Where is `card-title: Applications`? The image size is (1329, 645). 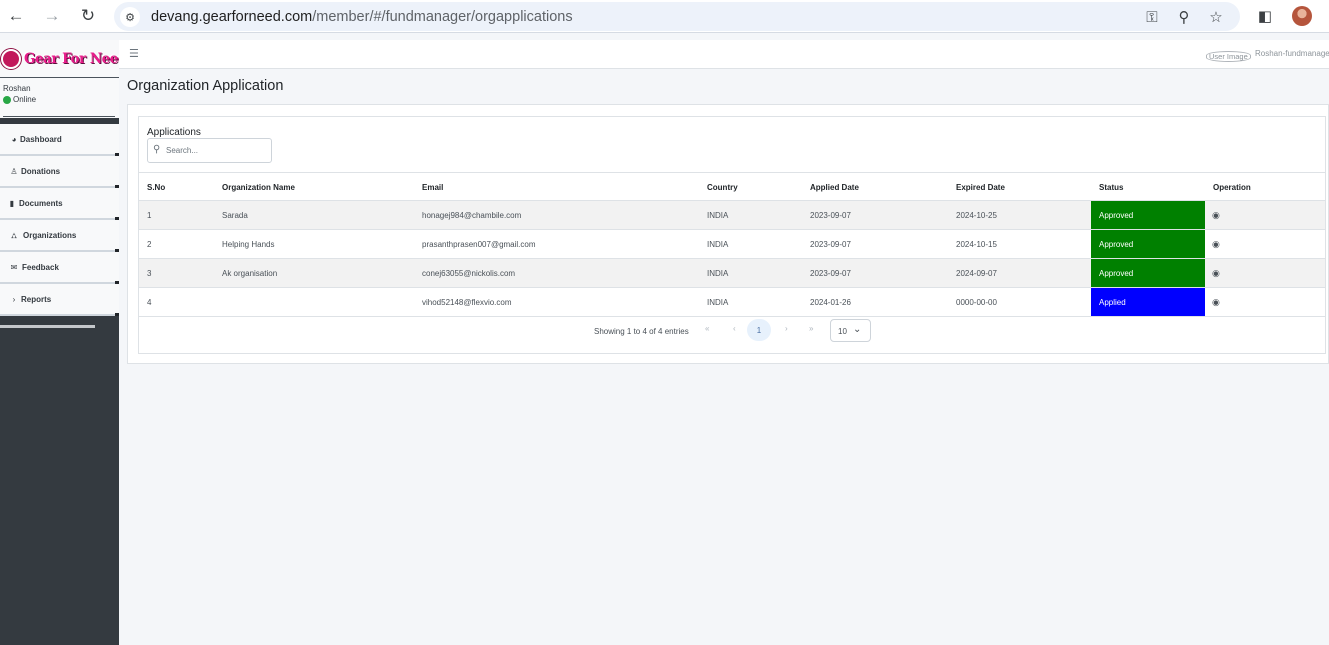
card-title: Applications is located at coordinates (174, 132).